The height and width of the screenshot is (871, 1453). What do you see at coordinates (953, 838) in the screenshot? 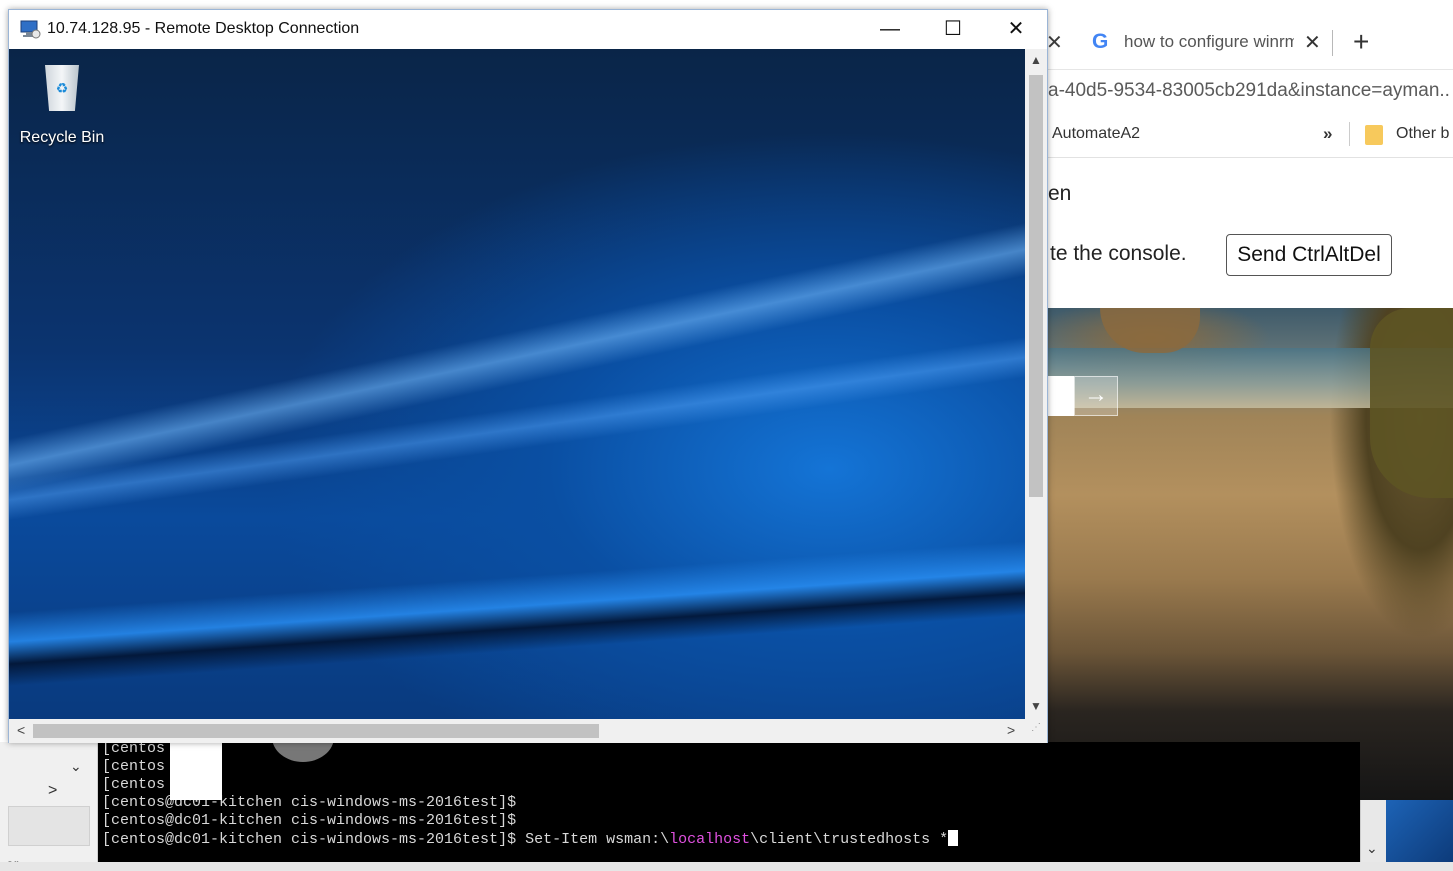
I see `terminal-cursor` at bounding box center [953, 838].